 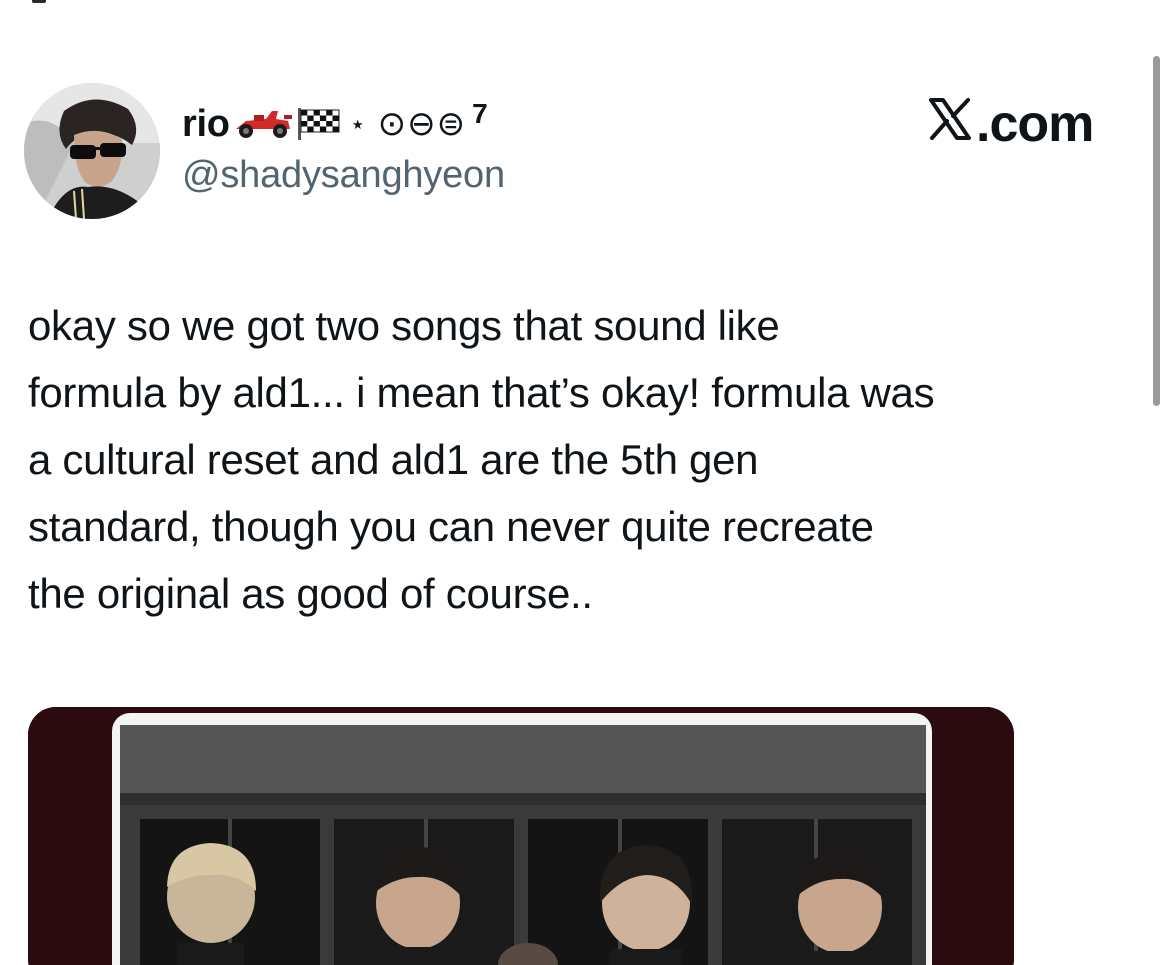 I want to click on name-superscript: 7, so click(x=480, y=113).